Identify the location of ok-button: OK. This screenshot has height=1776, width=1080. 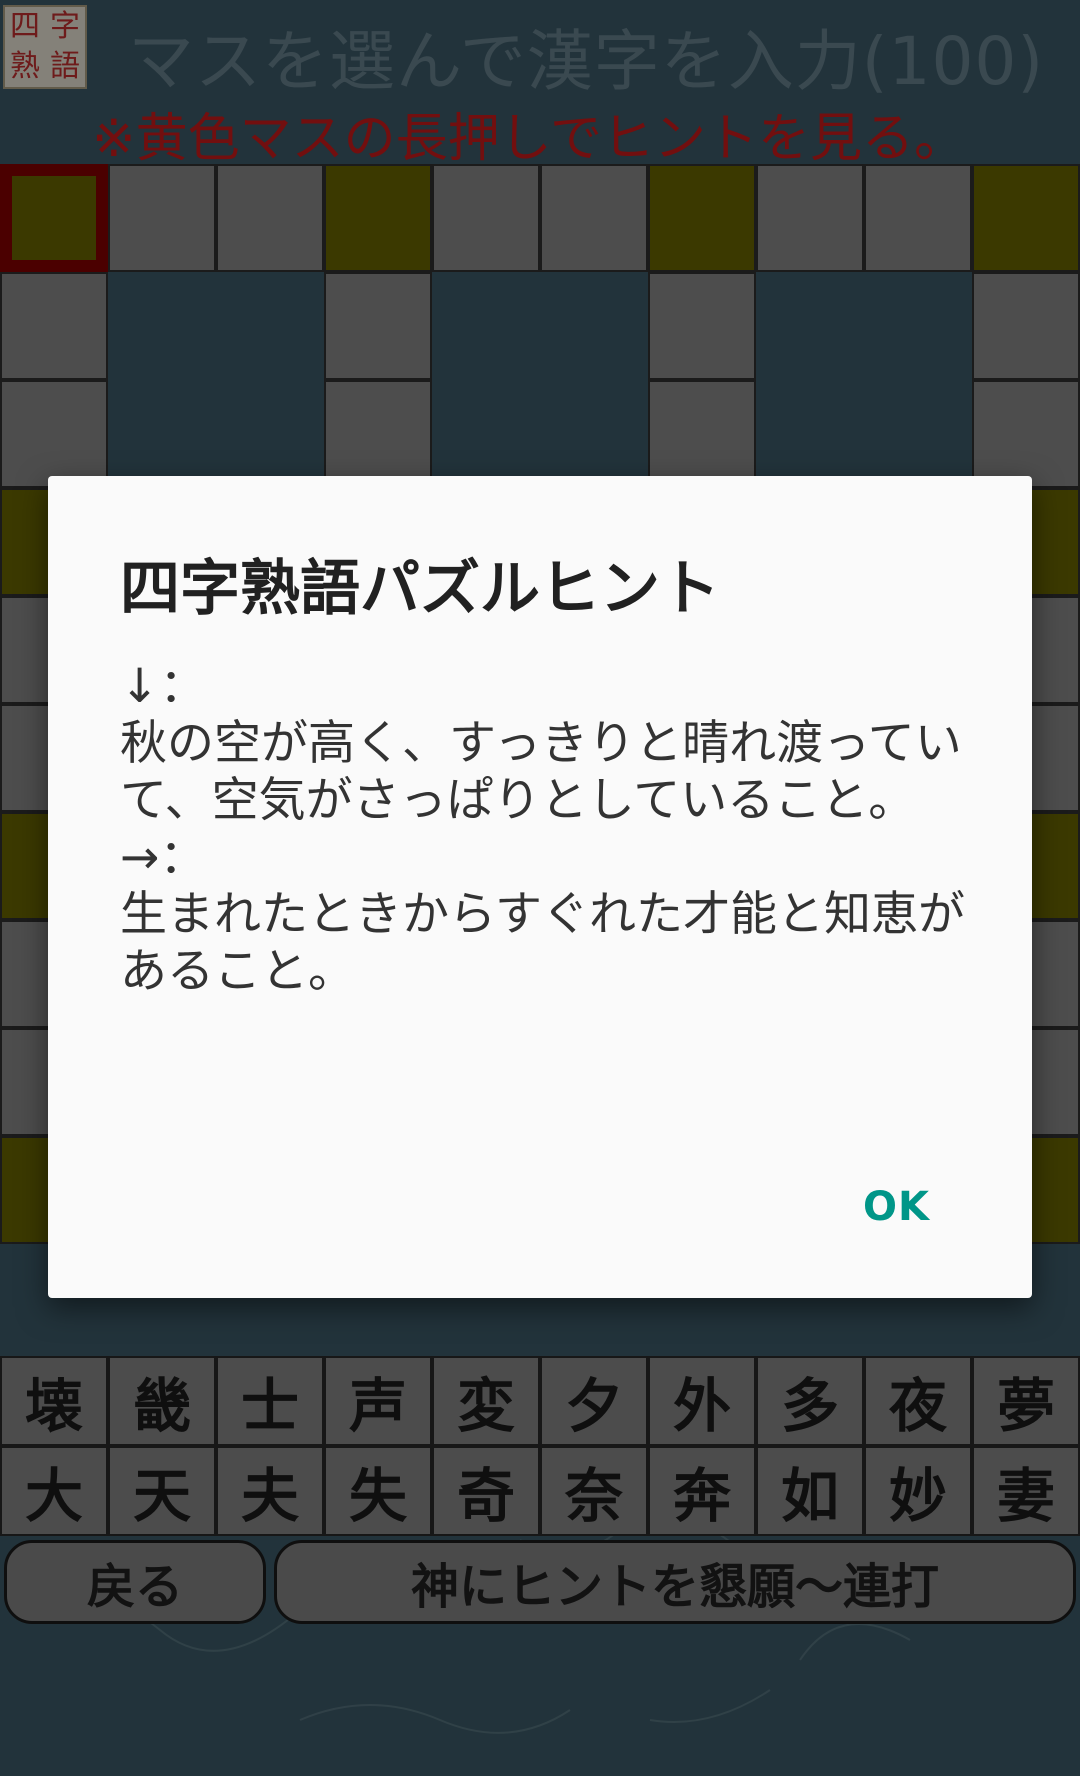
(896, 1207).